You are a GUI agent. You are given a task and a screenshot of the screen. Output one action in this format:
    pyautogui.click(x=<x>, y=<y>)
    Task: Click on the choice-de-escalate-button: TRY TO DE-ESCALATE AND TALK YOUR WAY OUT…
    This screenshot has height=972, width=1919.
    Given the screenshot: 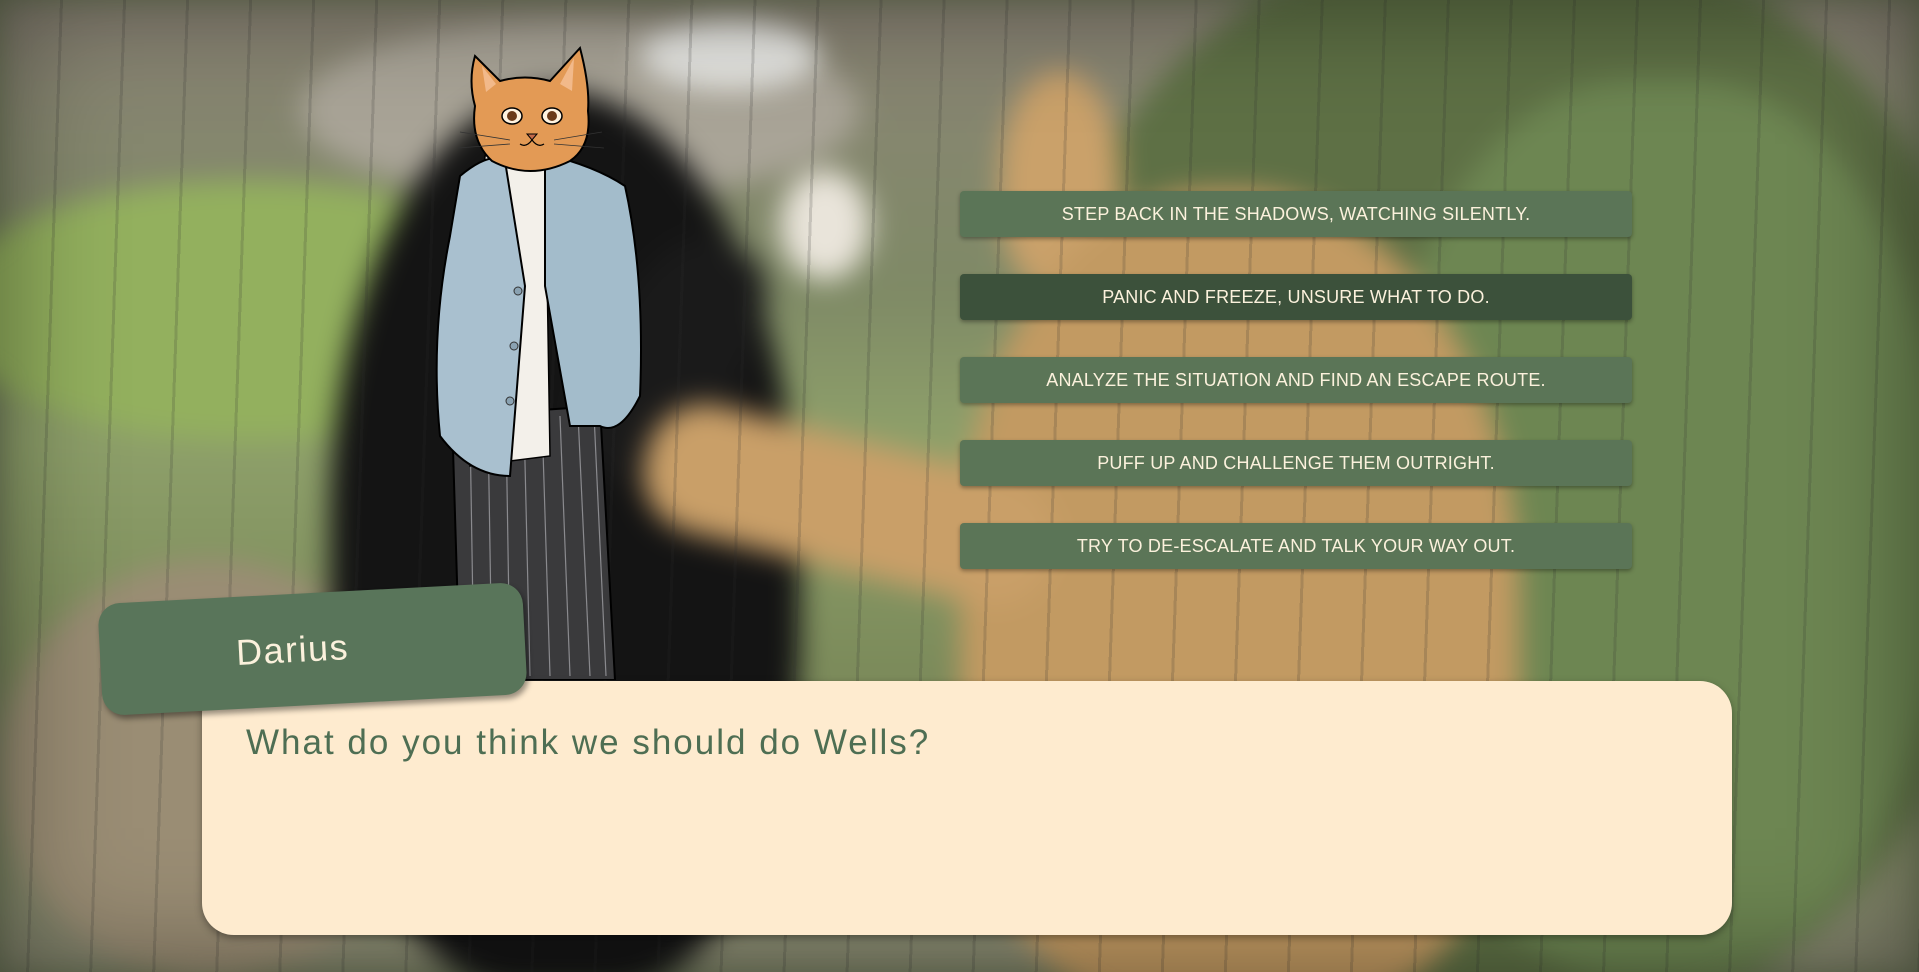 What is the action you would take?
    pyautogui.click(x=1296, y=546)
    